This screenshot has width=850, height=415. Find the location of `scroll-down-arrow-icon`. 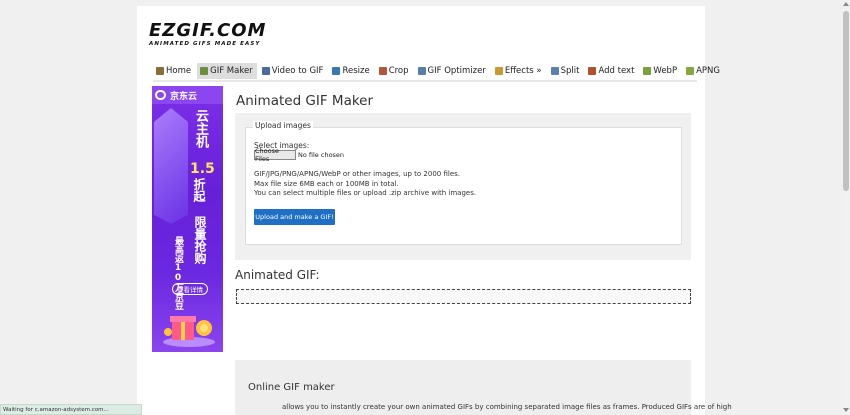

scroll-down-arrow-icon is located at coordinates (846, 410).